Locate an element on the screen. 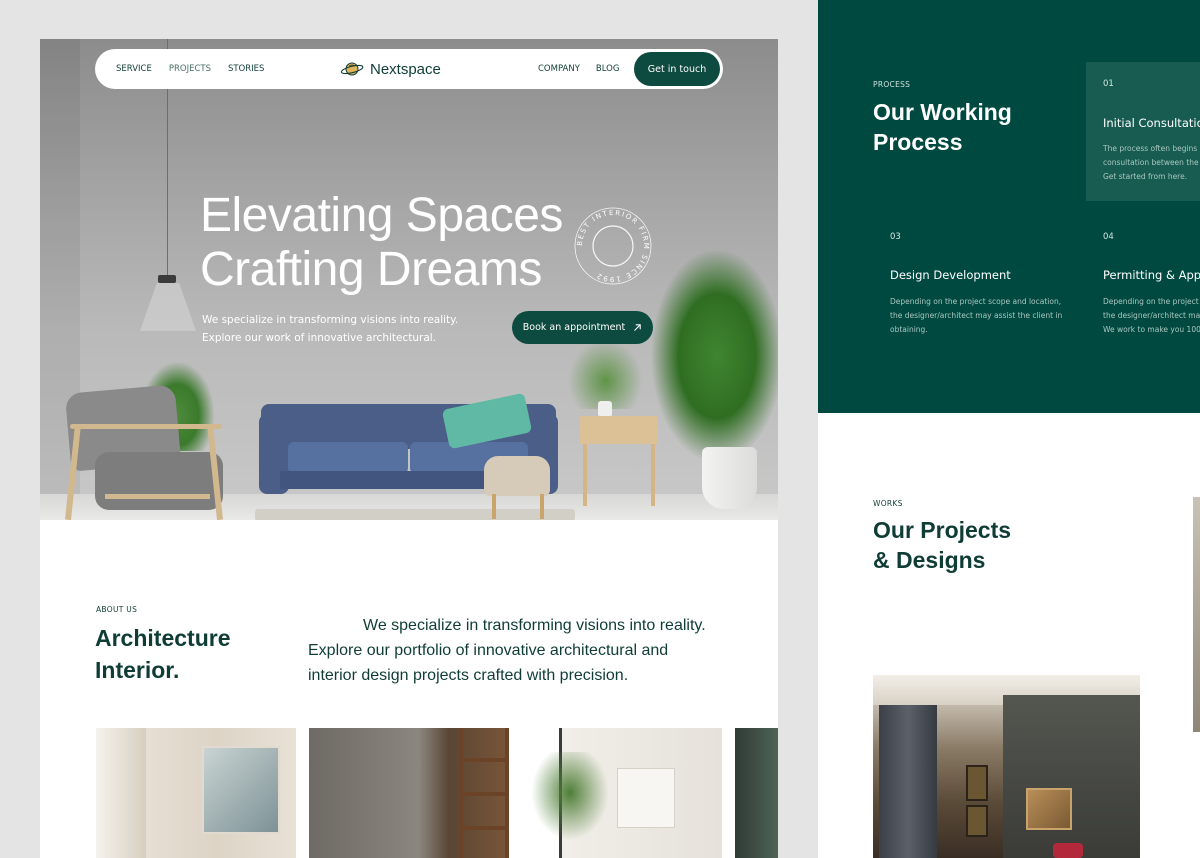 This screenshot has height=858, width=1200. step-desc-line: the designer/architect may assist is located at coordinates (1151, 315).